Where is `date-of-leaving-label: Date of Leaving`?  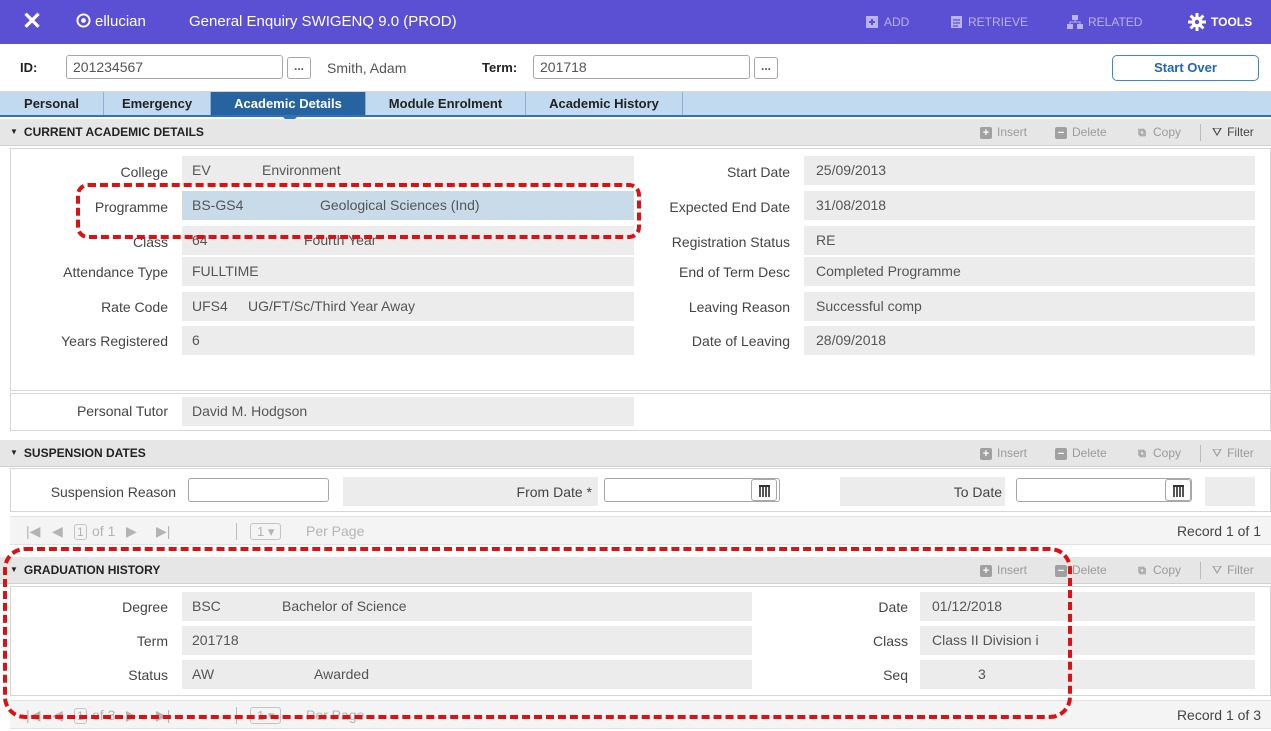 date-of-leaving-label: Date of Leaving is located at coordinates (740, 341).